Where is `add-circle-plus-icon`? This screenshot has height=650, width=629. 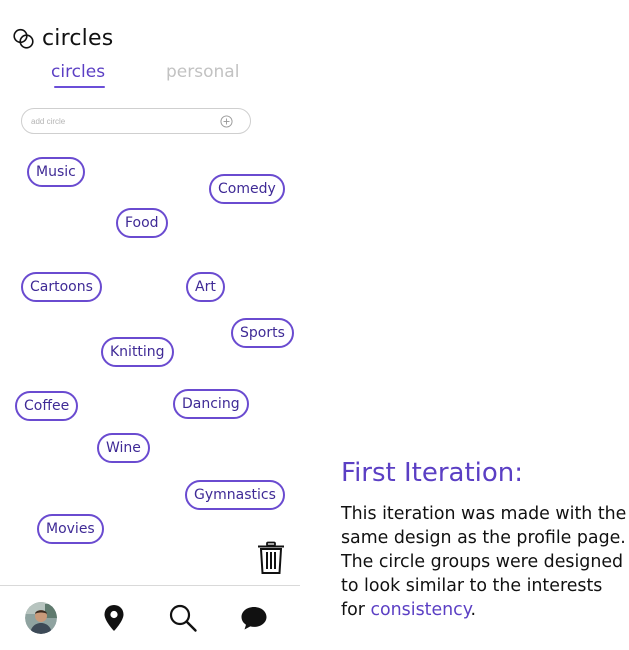
add-circle-plus-icon is located at coordinates (226, 121).